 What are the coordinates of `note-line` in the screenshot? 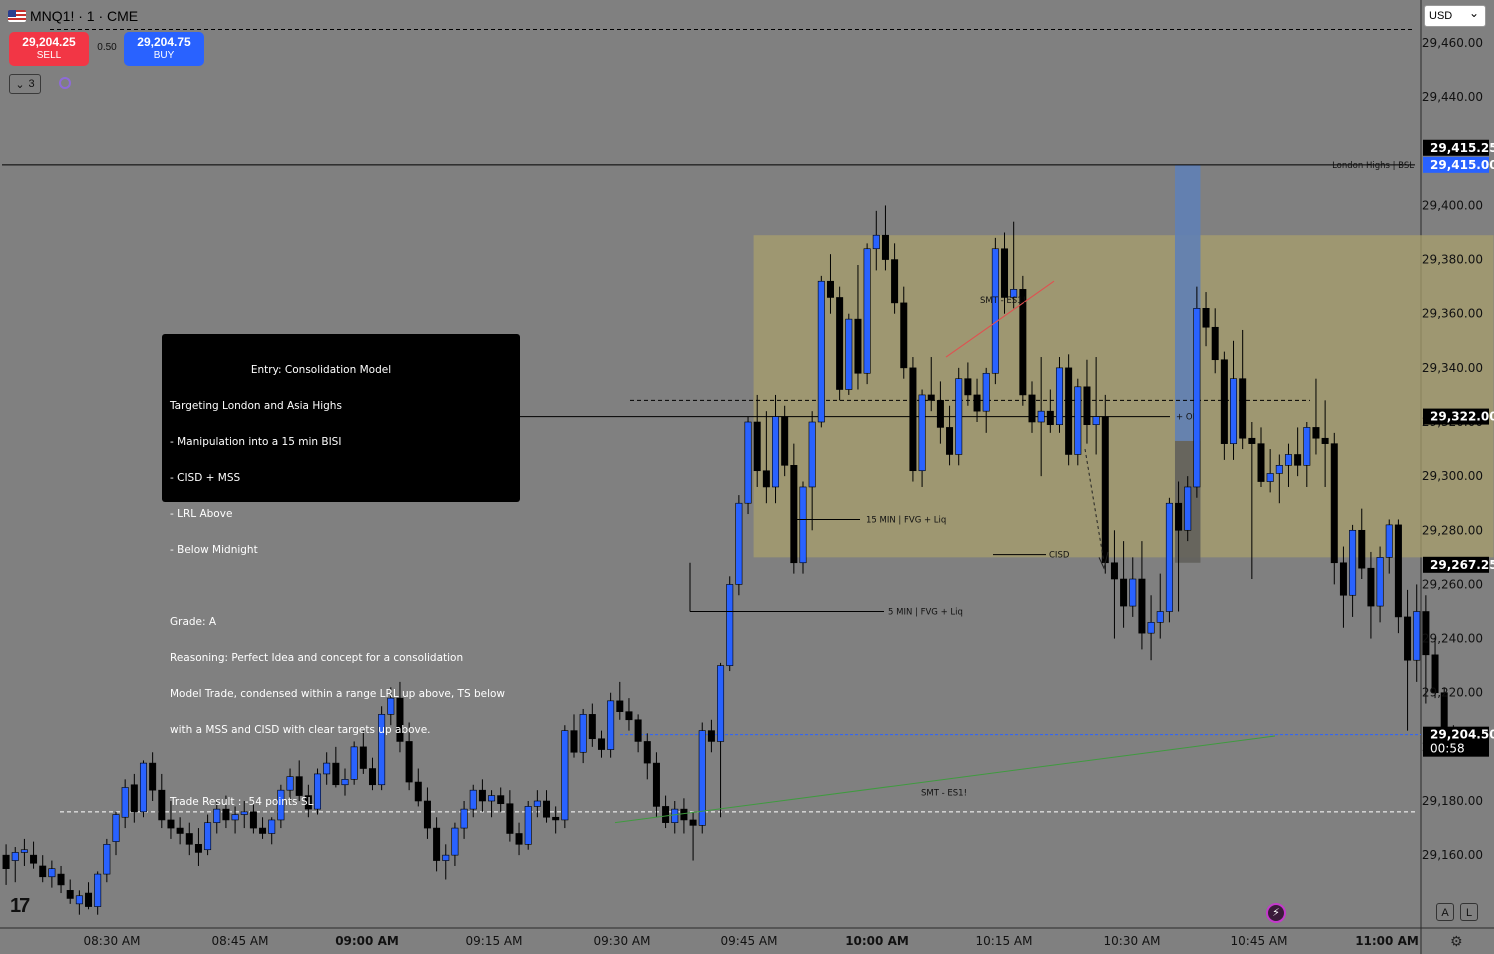 It's located at (341, 586).